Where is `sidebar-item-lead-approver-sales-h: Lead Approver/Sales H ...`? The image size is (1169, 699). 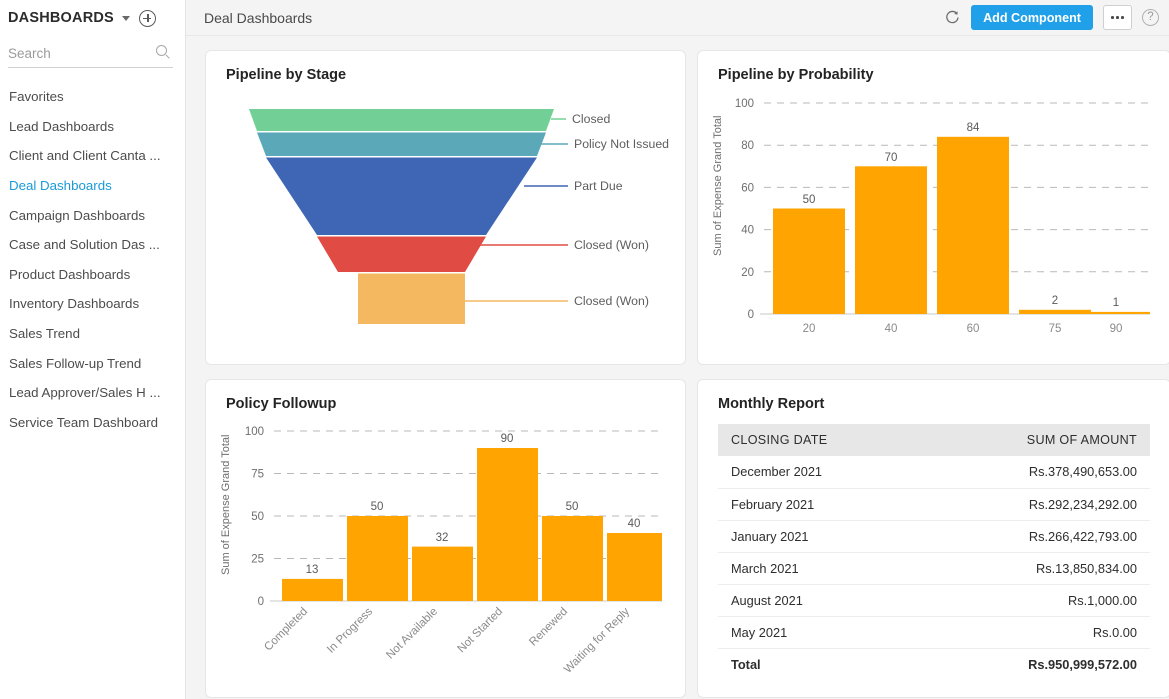 sidebar-item-lead-approver-sales-h: Lead Approver/Sales H ... is located at coordinates (92, 393).